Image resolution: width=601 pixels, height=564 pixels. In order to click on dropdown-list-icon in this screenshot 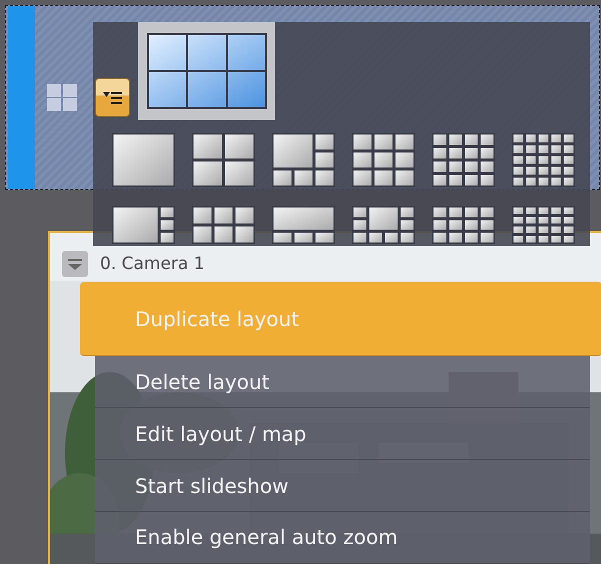, I will do `click(112, 97)`.